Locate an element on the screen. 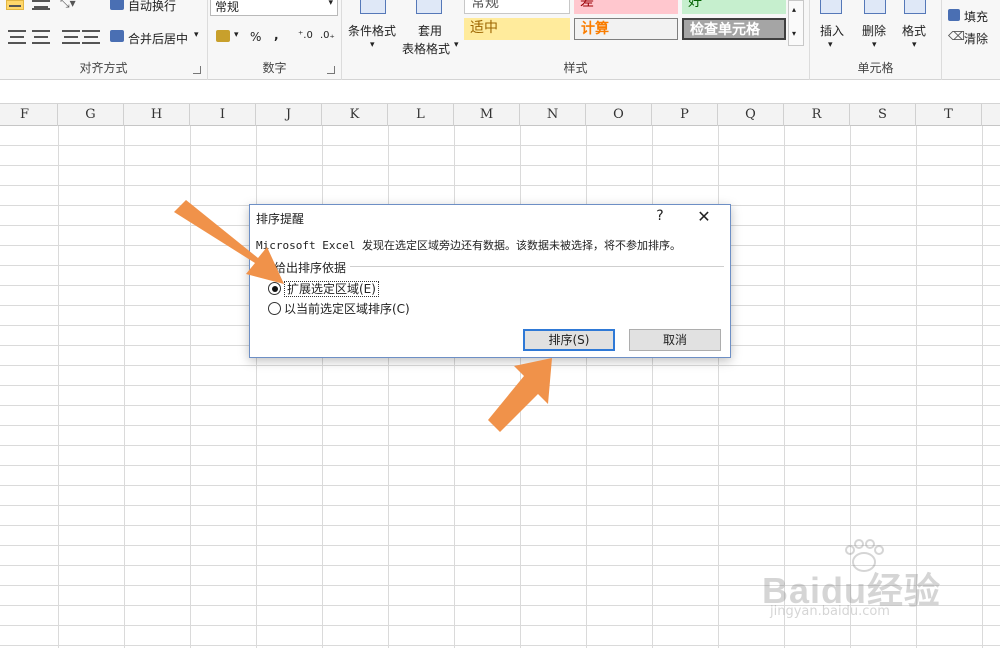 The height and width of the screenshot is (648, 1000). conditional-format-icon is located at coordinates (373, 7).